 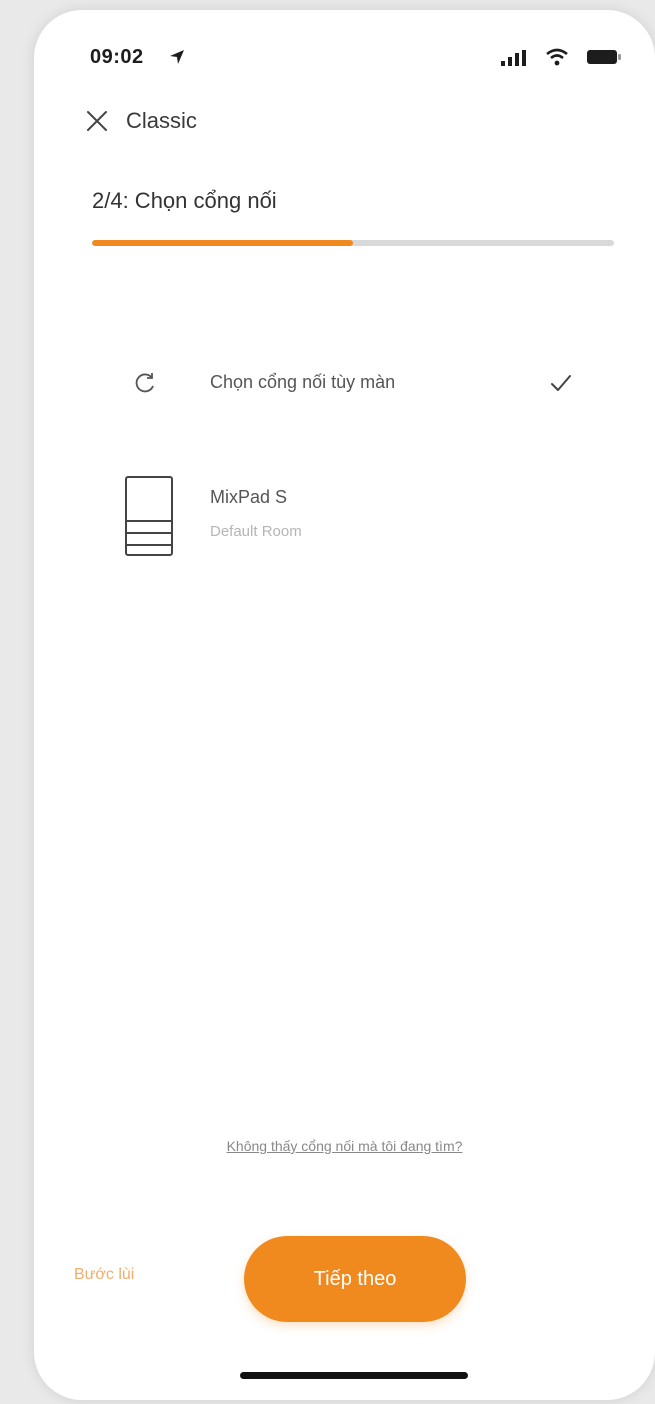 What do you see at coordinates (249, 497) in the screenshot?
I see `device-name: MixPad S` at bounding box center [249, 497].